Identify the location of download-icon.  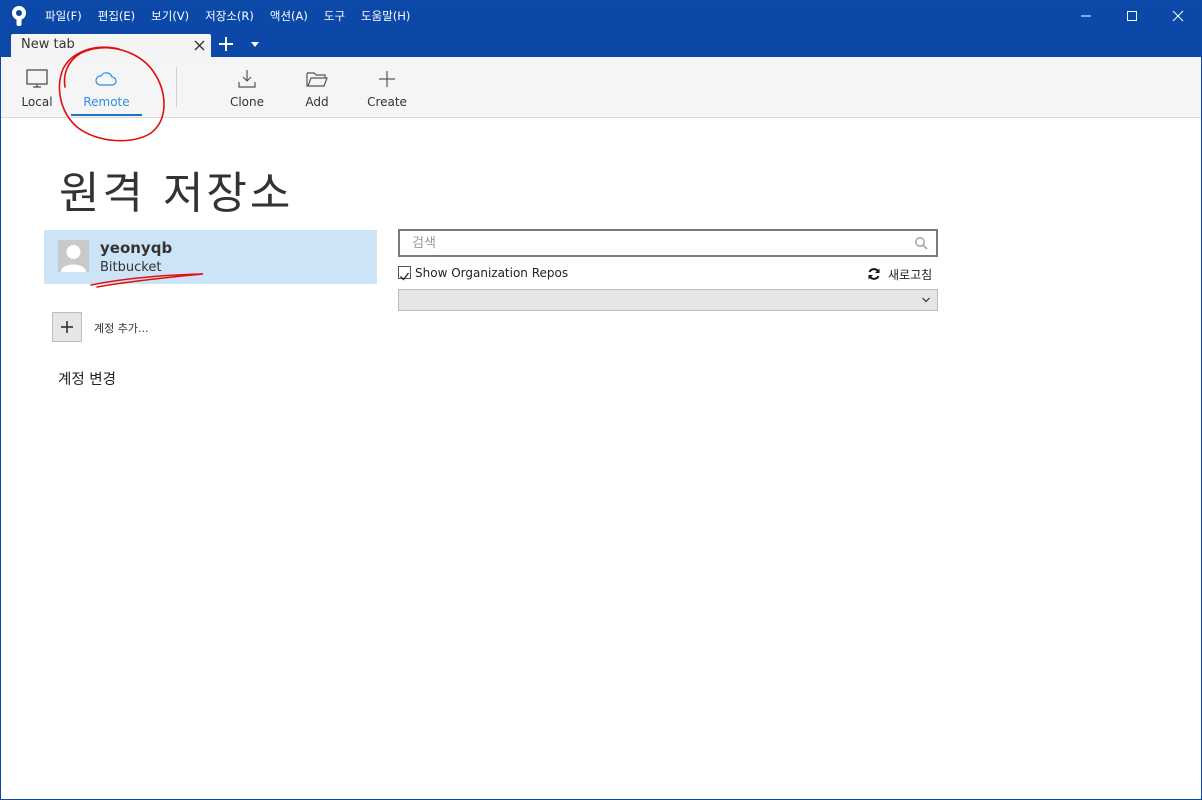
(247, 79).